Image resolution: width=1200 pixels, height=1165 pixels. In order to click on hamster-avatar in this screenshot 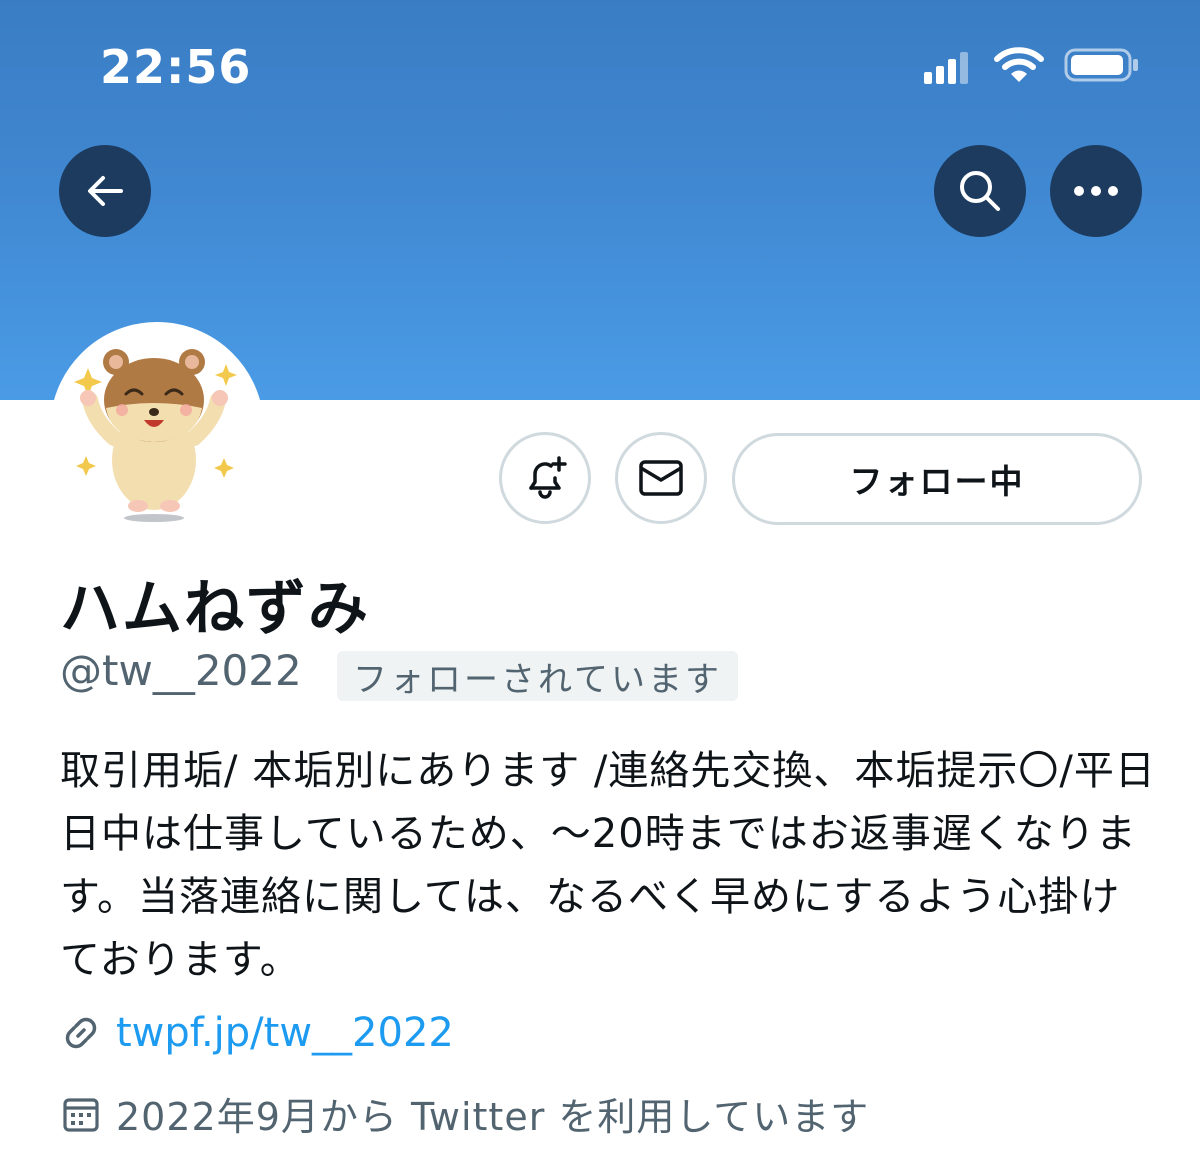, I will do `click(157, 429)`.